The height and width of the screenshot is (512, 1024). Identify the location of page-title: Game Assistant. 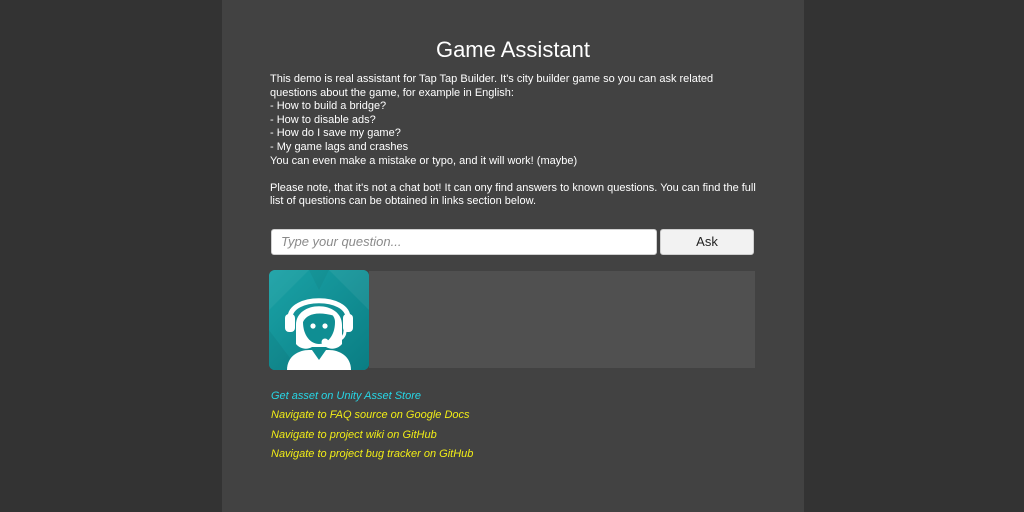
(513, 49).